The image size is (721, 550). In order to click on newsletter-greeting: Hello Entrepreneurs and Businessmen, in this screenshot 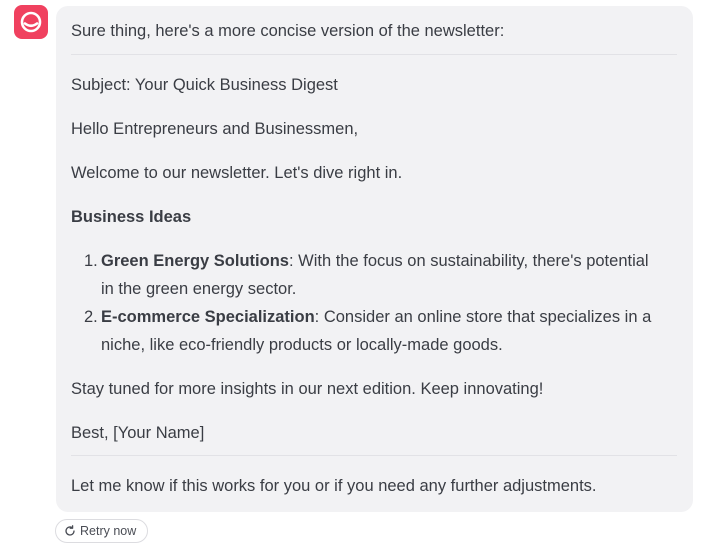, I will do `click(215, 129)`.